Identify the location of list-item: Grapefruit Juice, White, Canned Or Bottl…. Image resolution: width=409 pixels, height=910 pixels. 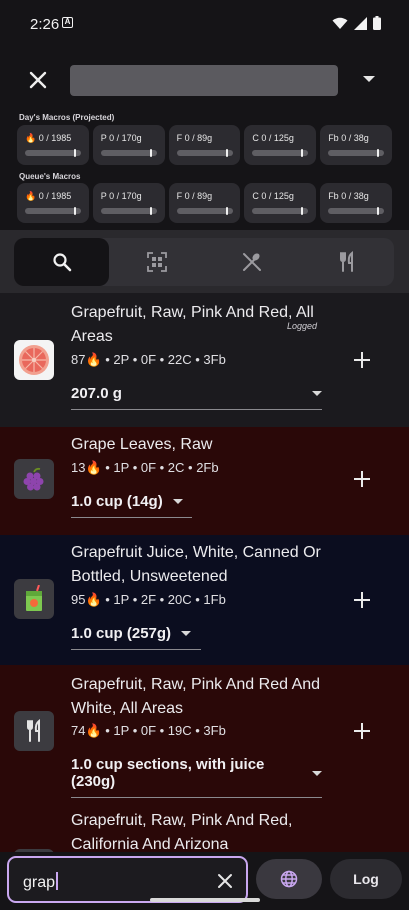
(204, 600).